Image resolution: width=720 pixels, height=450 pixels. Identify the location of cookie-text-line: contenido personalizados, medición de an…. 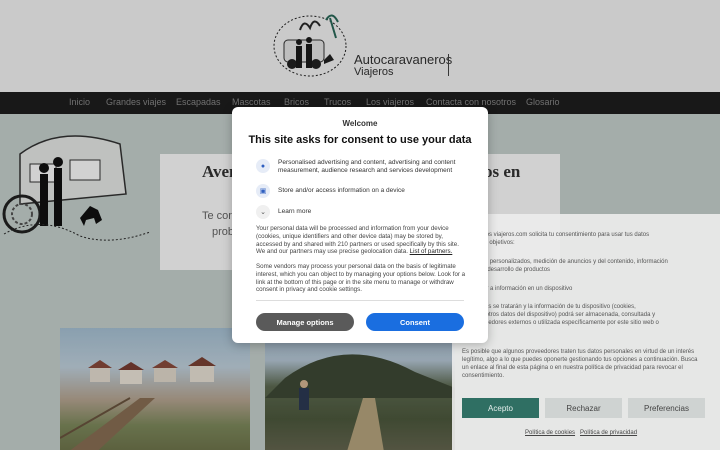
(565, 262).